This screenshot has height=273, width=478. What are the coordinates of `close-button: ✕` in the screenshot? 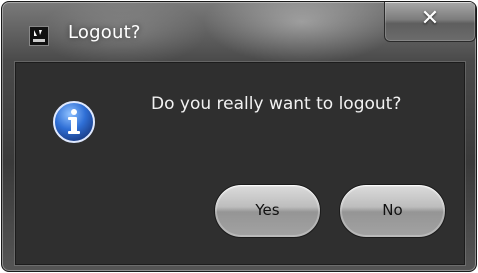 It's located at (430, 22).